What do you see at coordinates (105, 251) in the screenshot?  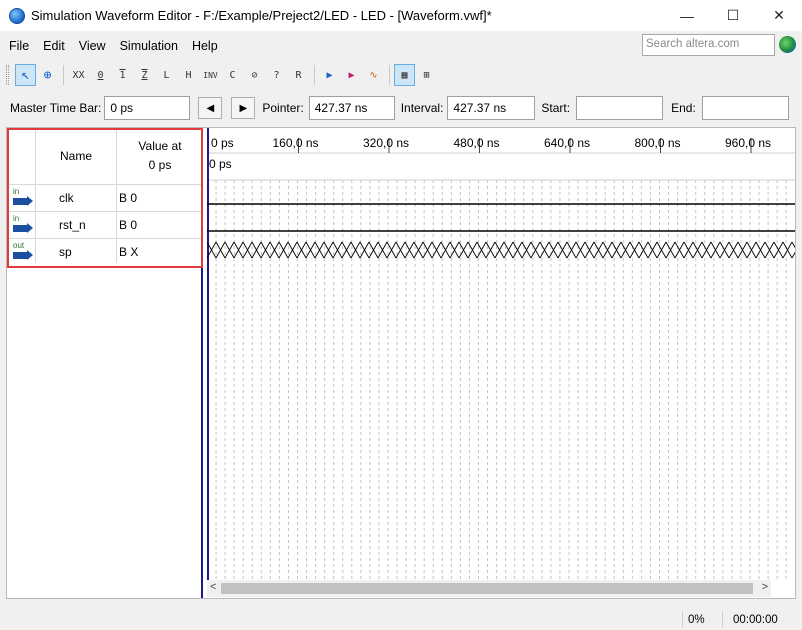 I see `signal-row-sp: out sp B X` at bounding box center [105, 251].